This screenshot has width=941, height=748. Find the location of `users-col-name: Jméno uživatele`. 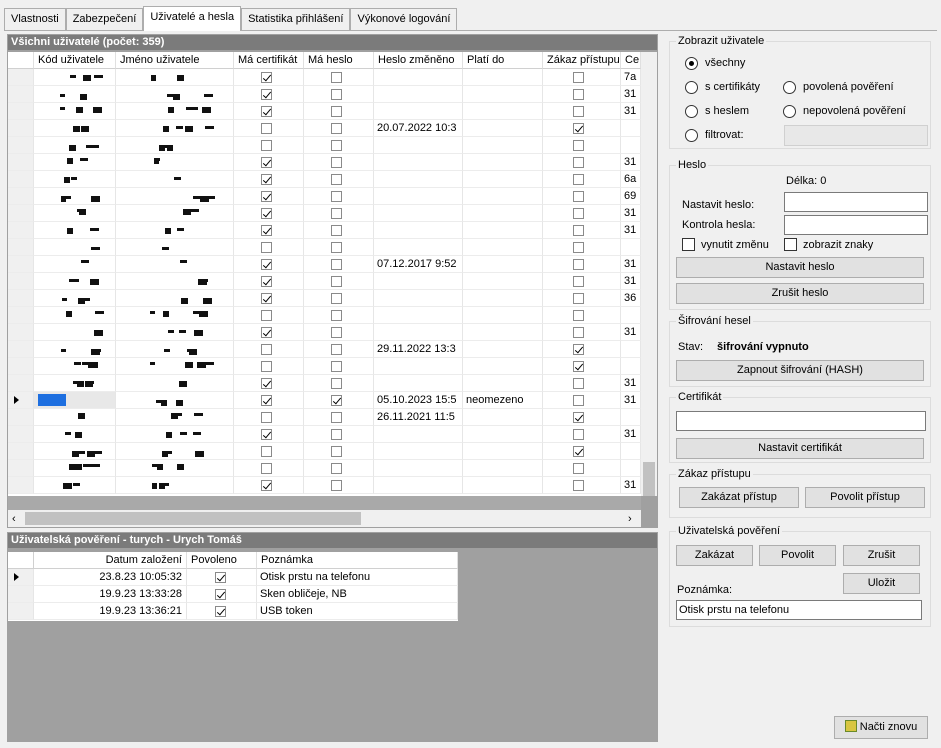

users-col-name: Jméno uživatele is located at coordinates (175, 60).